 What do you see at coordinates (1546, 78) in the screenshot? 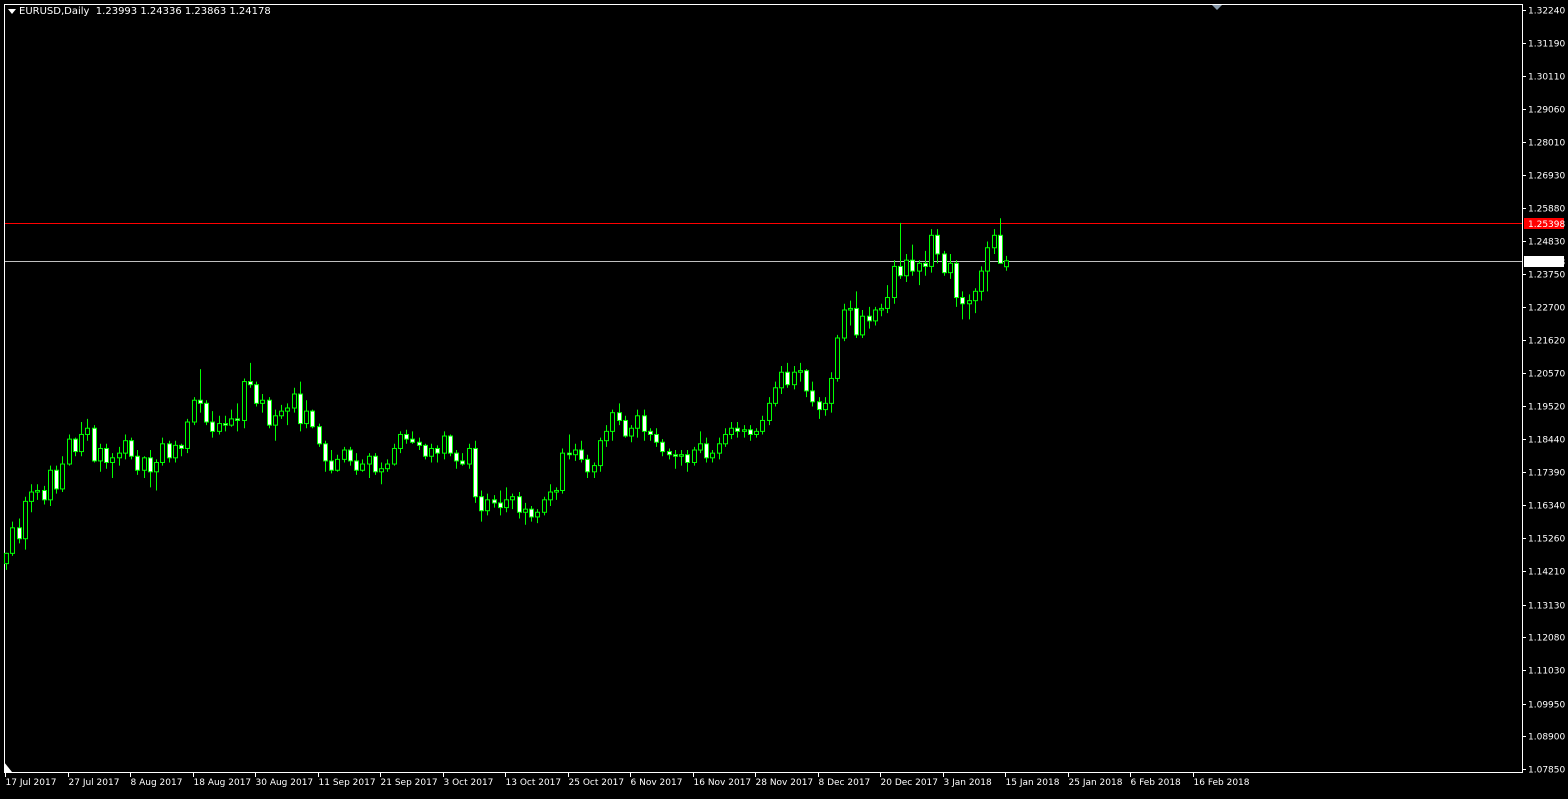
I see `y-tick-label: 1.30110` at bounding box center [1546, 78].